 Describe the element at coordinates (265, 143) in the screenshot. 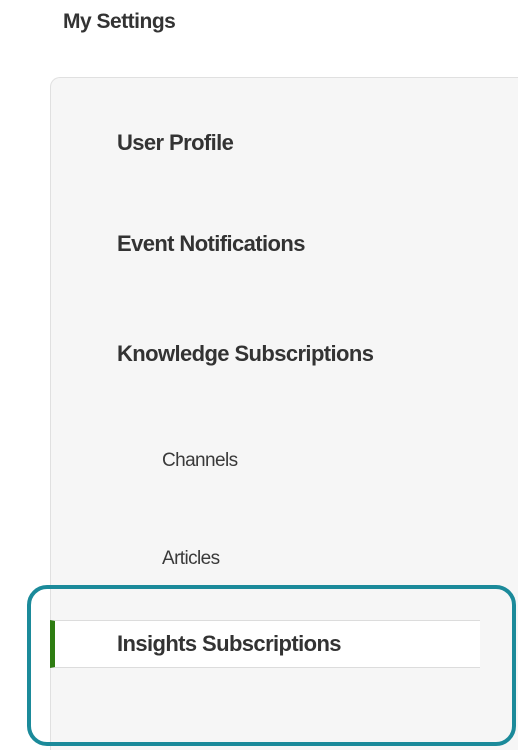

I see `nav-item-user-profile: User Profile` at that location.